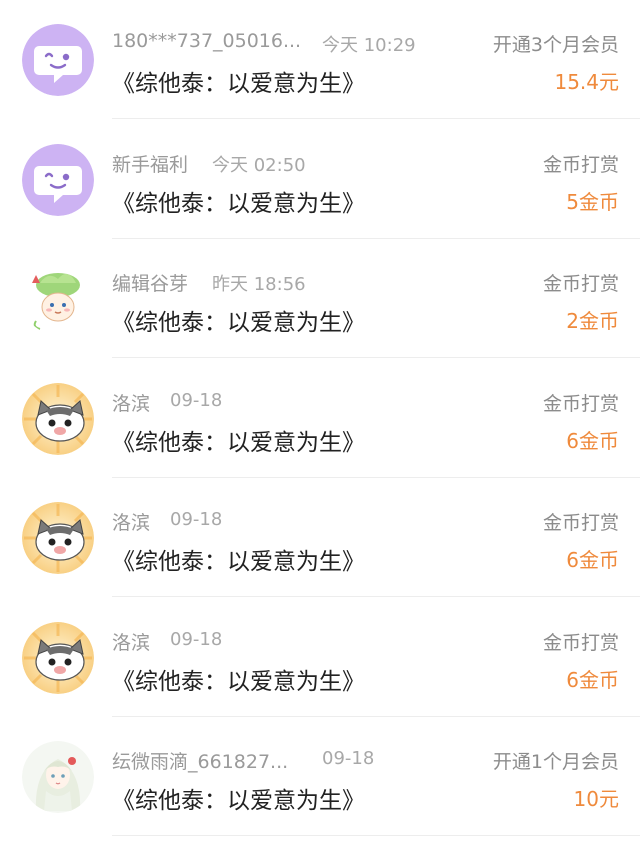 The width and height of the screenshot is (640, 849). What do you see at coordinates (320, 776) in the screenshot?
I see `transaction-row: 纭微雨滴_661827... 09-18 《综他泰：以爱意为生》 开通1个月会员 10元` at bounding box center [320, 776].